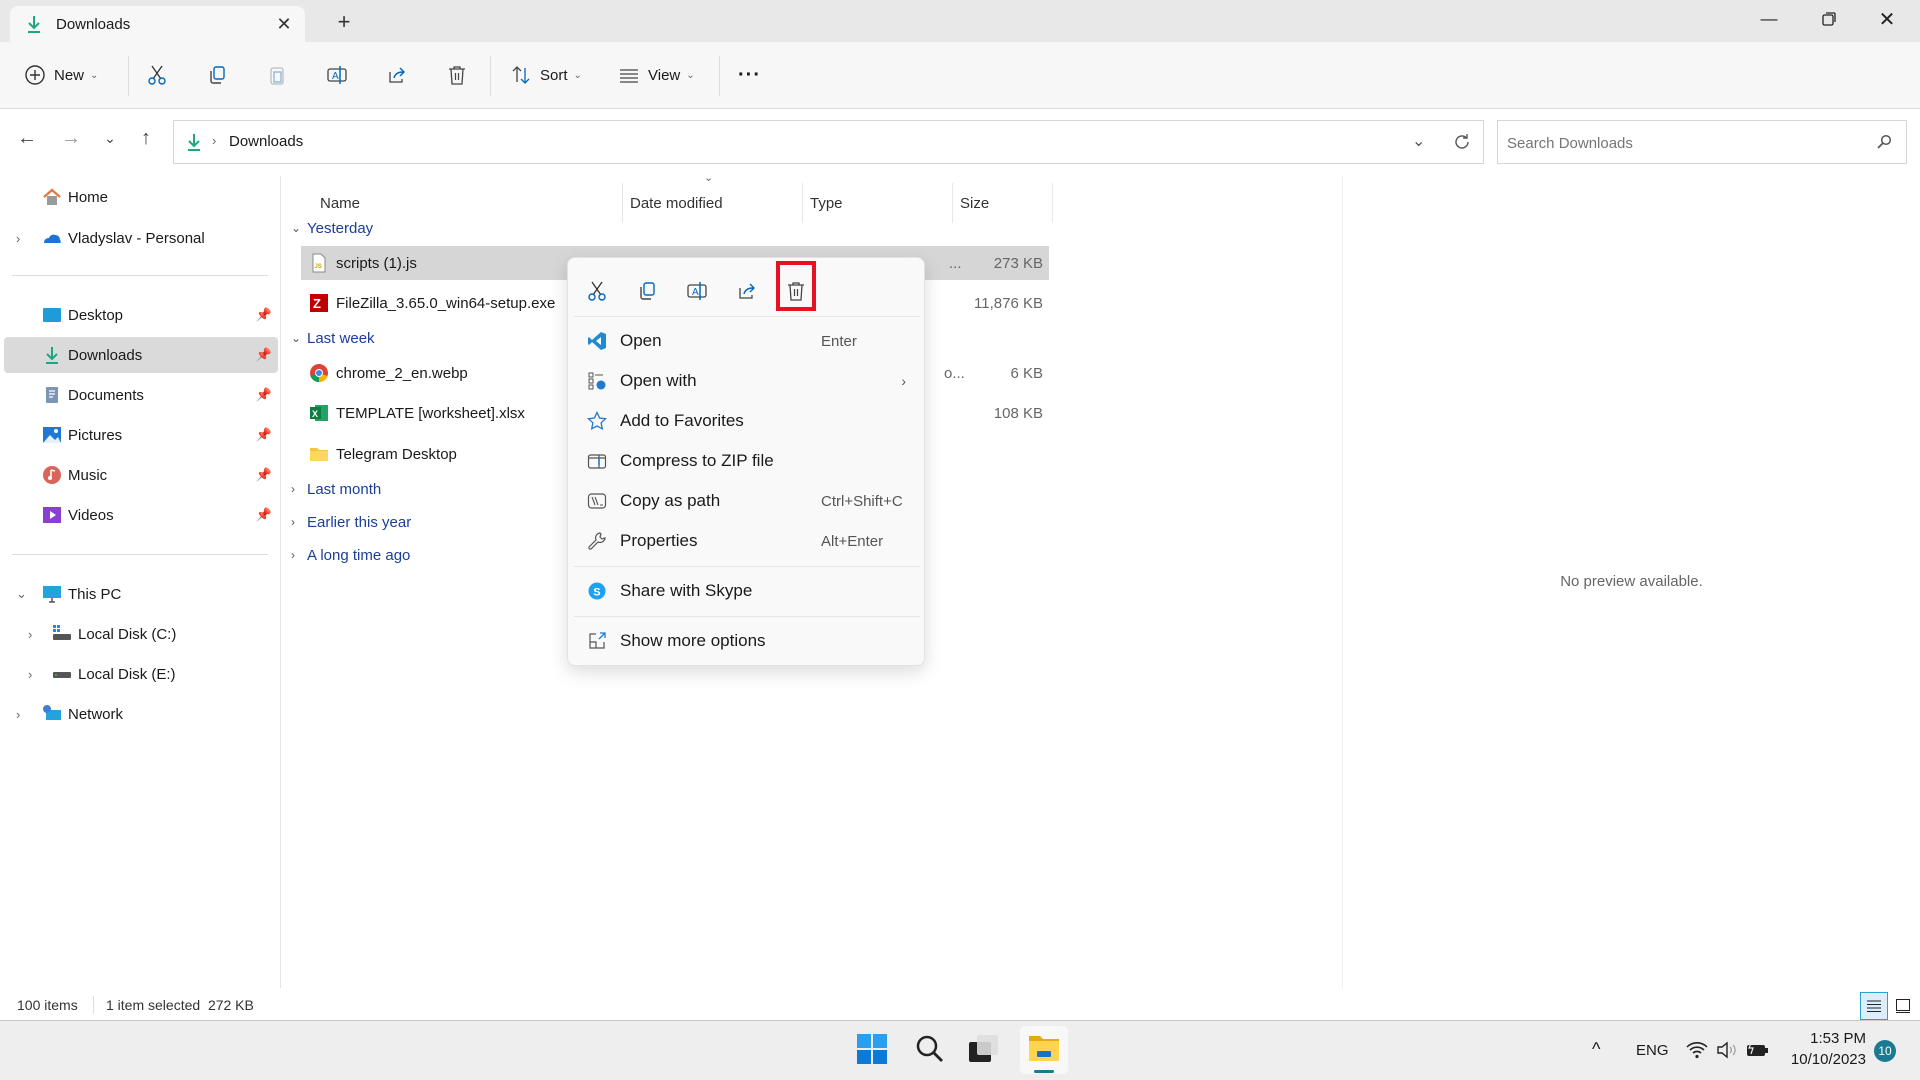 This screenshot has width=1920, height=1080. I want to click on star-icon, so click(597, 421).